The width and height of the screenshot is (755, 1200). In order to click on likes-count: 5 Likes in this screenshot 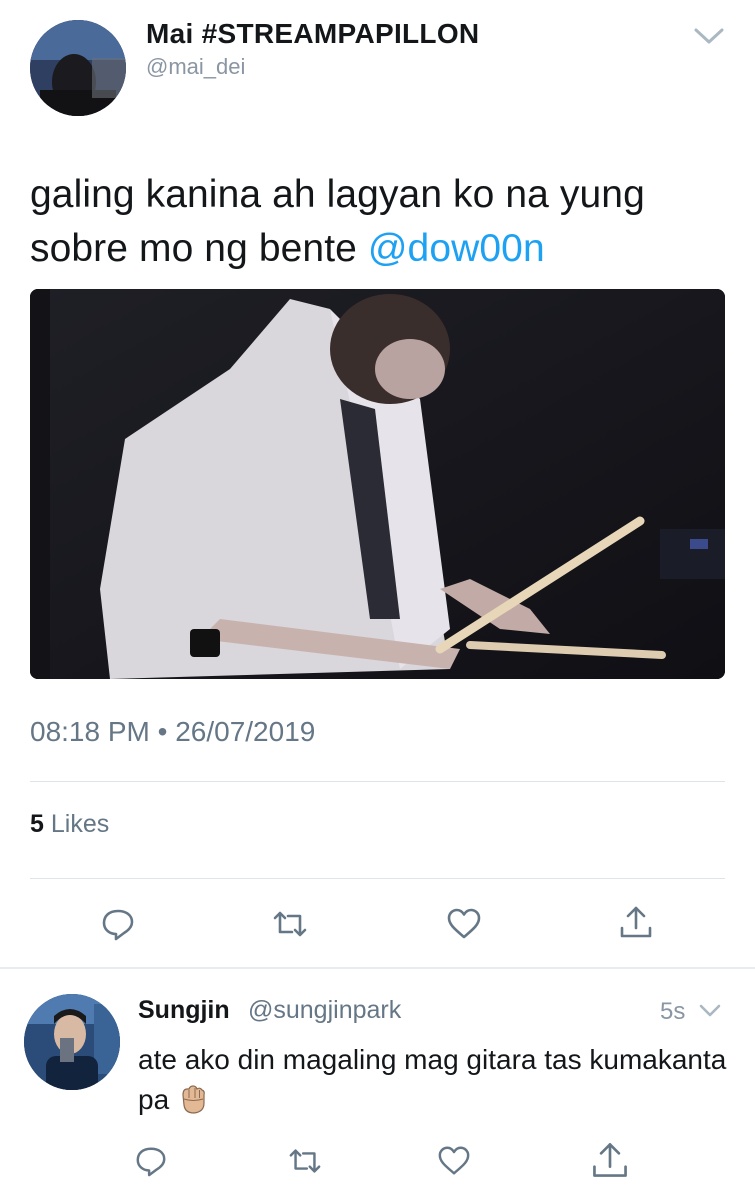, I will do `click(69, 824)`.